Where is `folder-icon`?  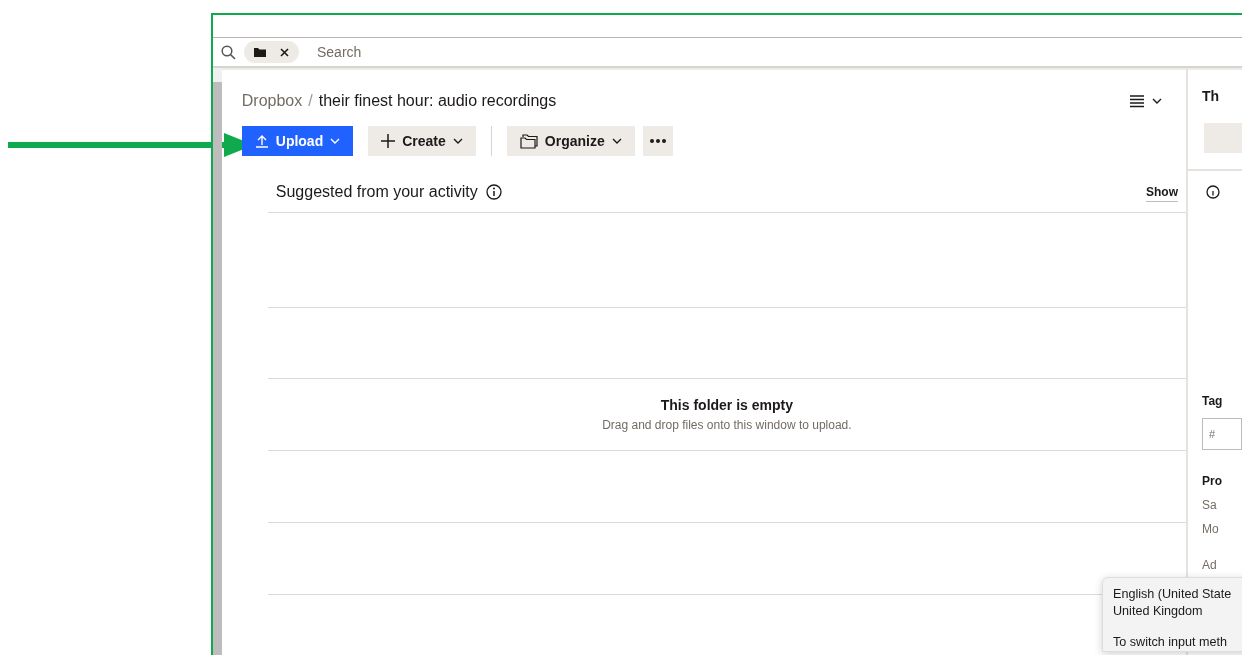
folder-icon is located at coordinates (260, 52).